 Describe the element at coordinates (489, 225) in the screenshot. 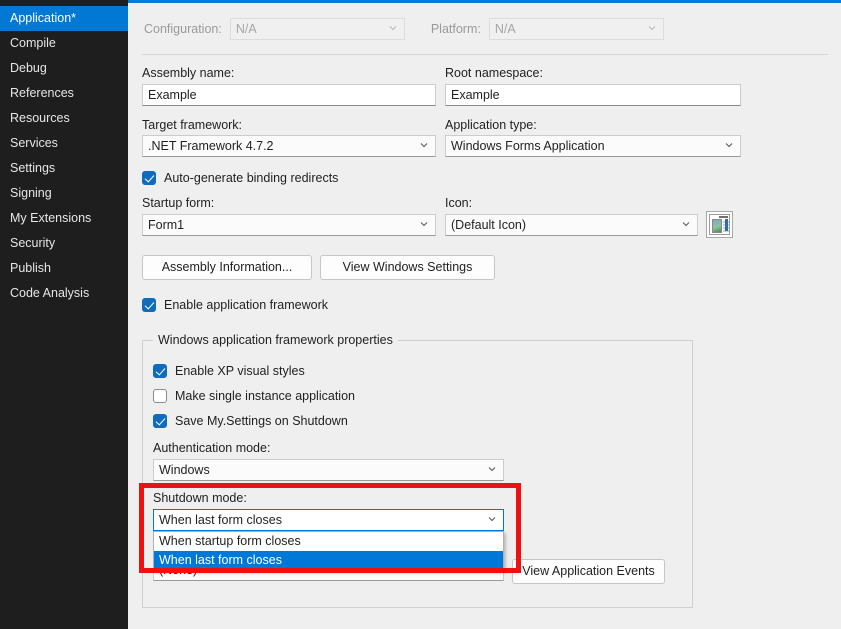

I see `icon-value: (Default Icon)` at that location.